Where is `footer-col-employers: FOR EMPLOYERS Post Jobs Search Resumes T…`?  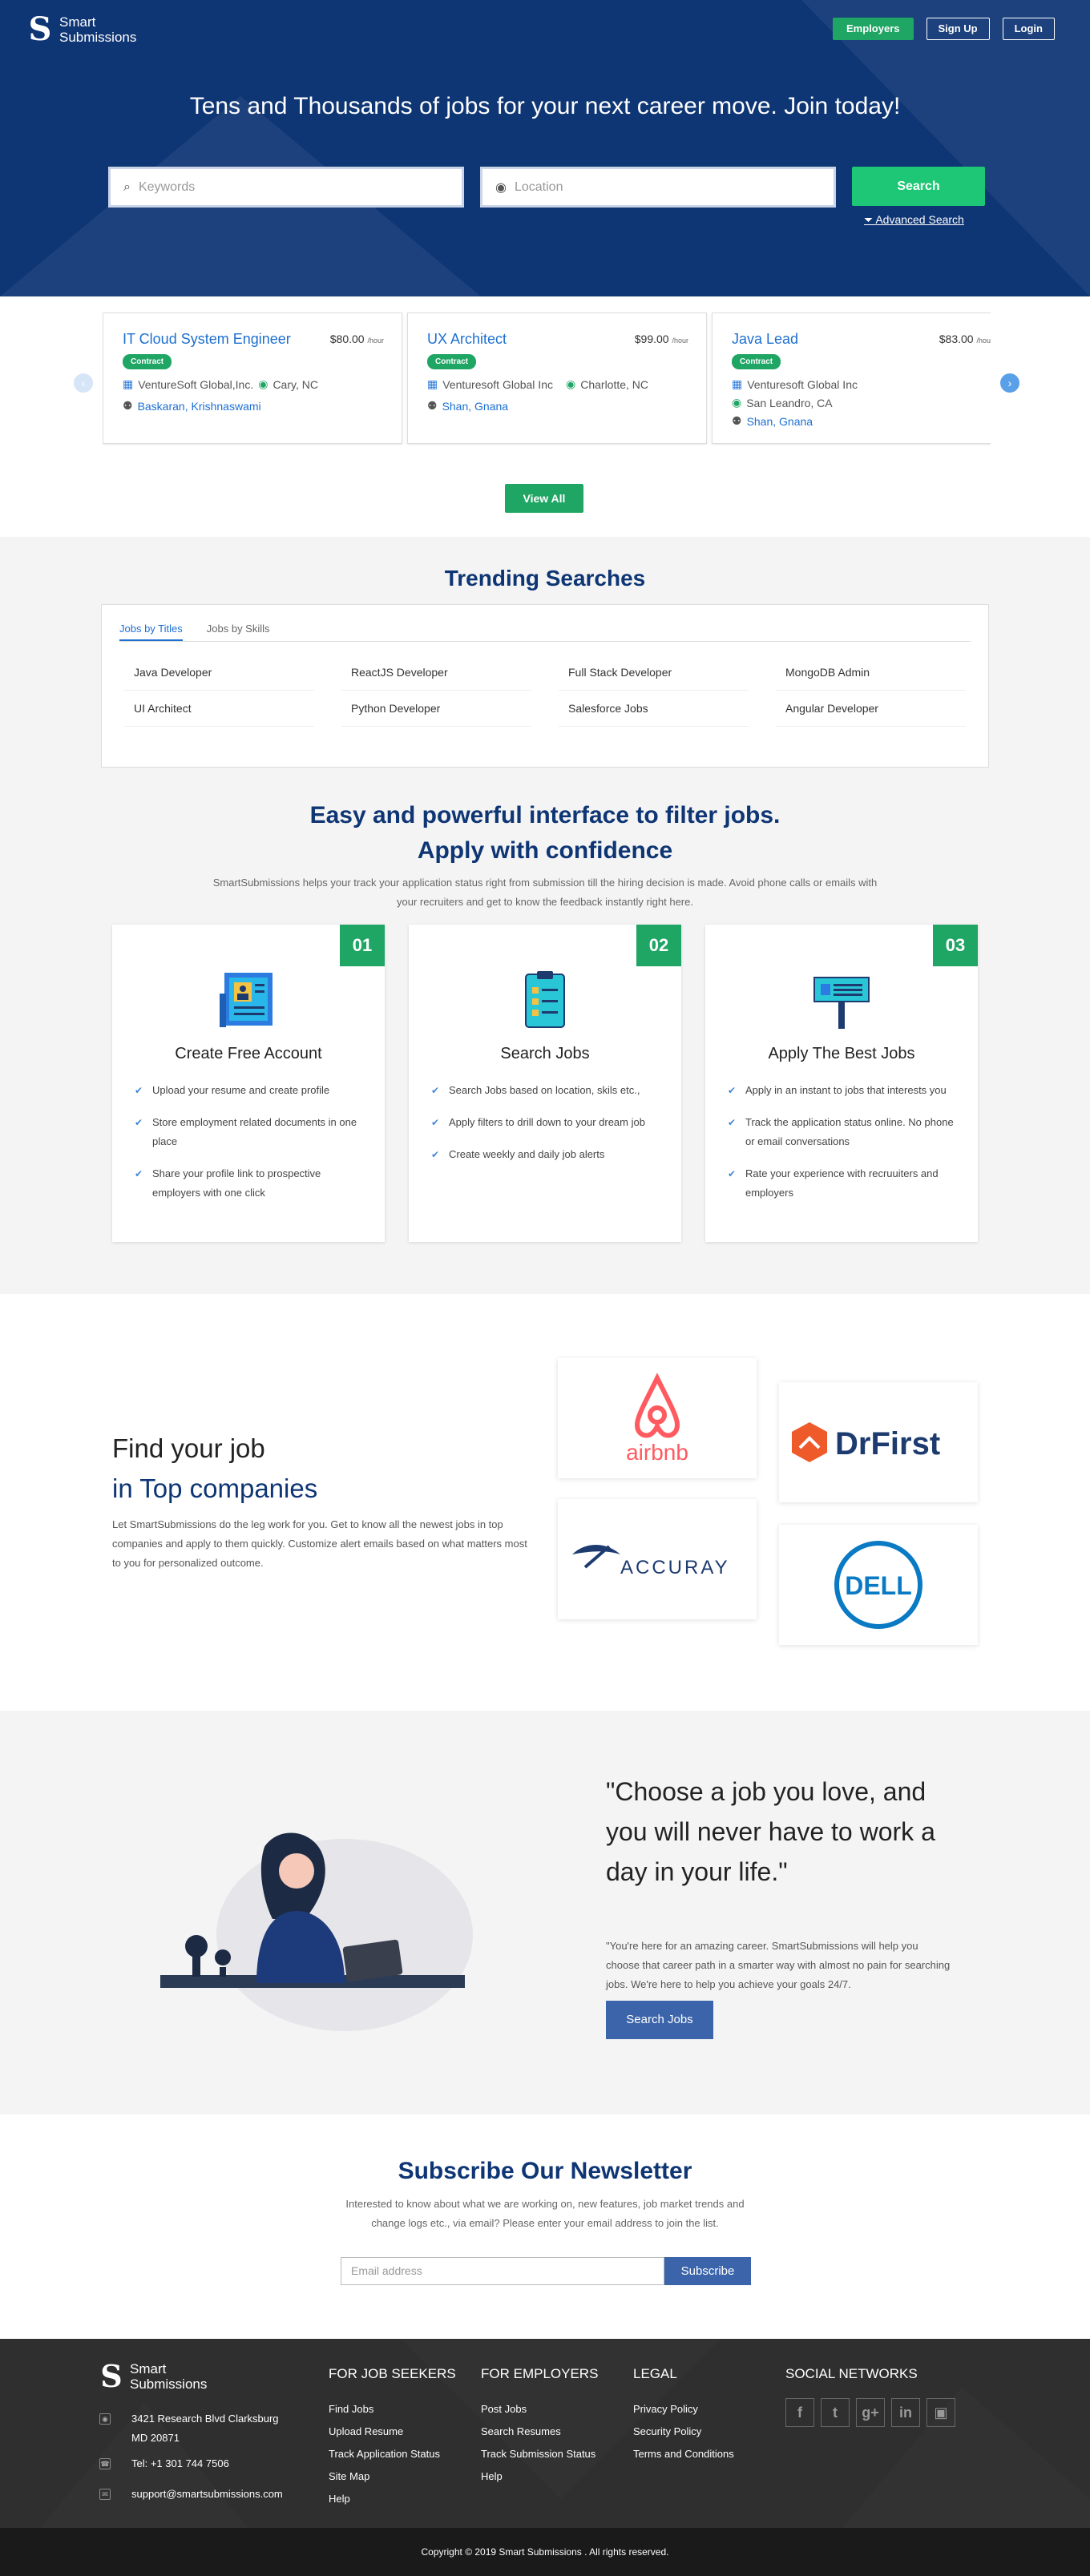
footer-col-employers: FOR EMPLOYERS Post Jobs Search Resumes T… is located at coordinates (540, 2427).